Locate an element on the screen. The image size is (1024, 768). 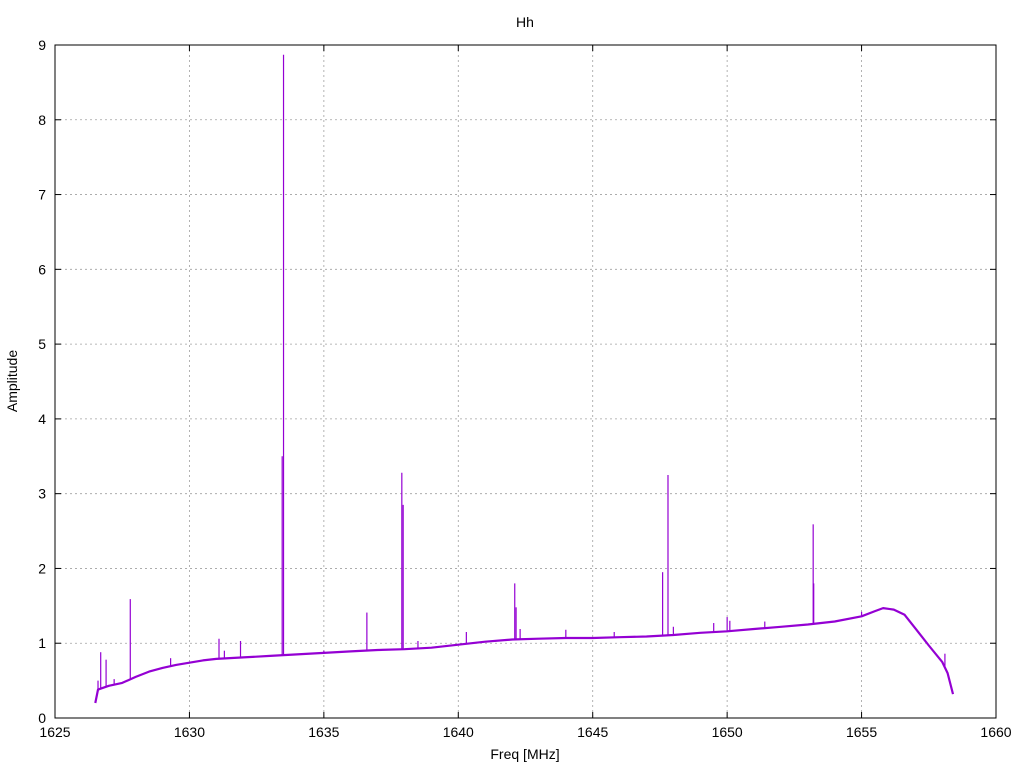
y-tick-label: 7 is located at coordinates (42, 195).